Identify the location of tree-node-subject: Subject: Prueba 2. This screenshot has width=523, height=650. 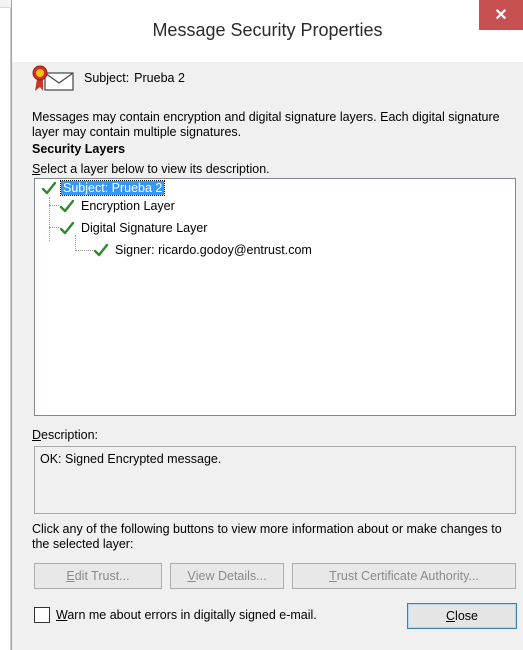
(103, 188).